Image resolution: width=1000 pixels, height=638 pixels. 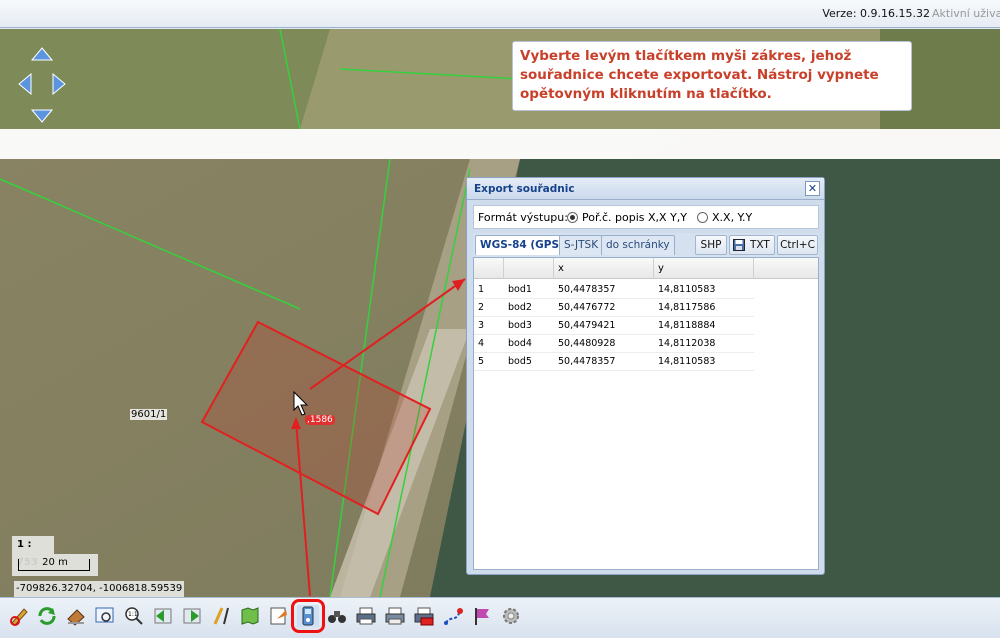 I want to click on pan-down-icon, so click(x=42, y=116).